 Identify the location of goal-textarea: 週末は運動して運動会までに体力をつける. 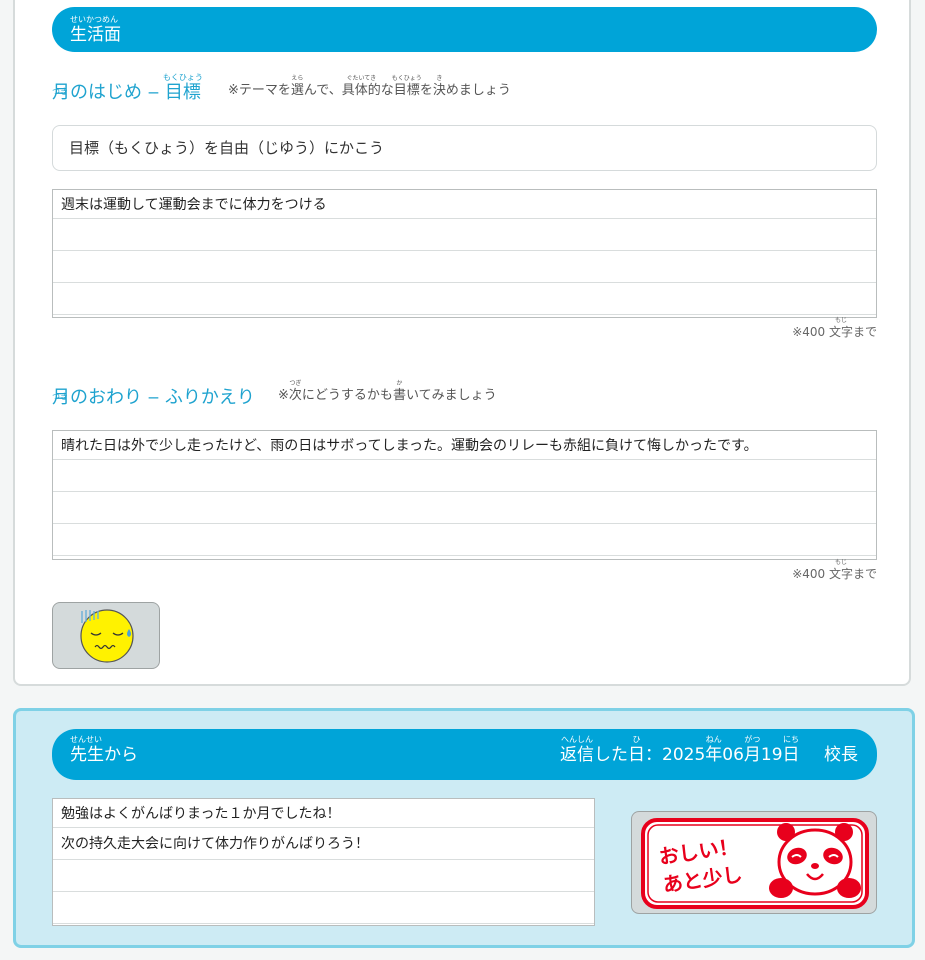
(464, 253).